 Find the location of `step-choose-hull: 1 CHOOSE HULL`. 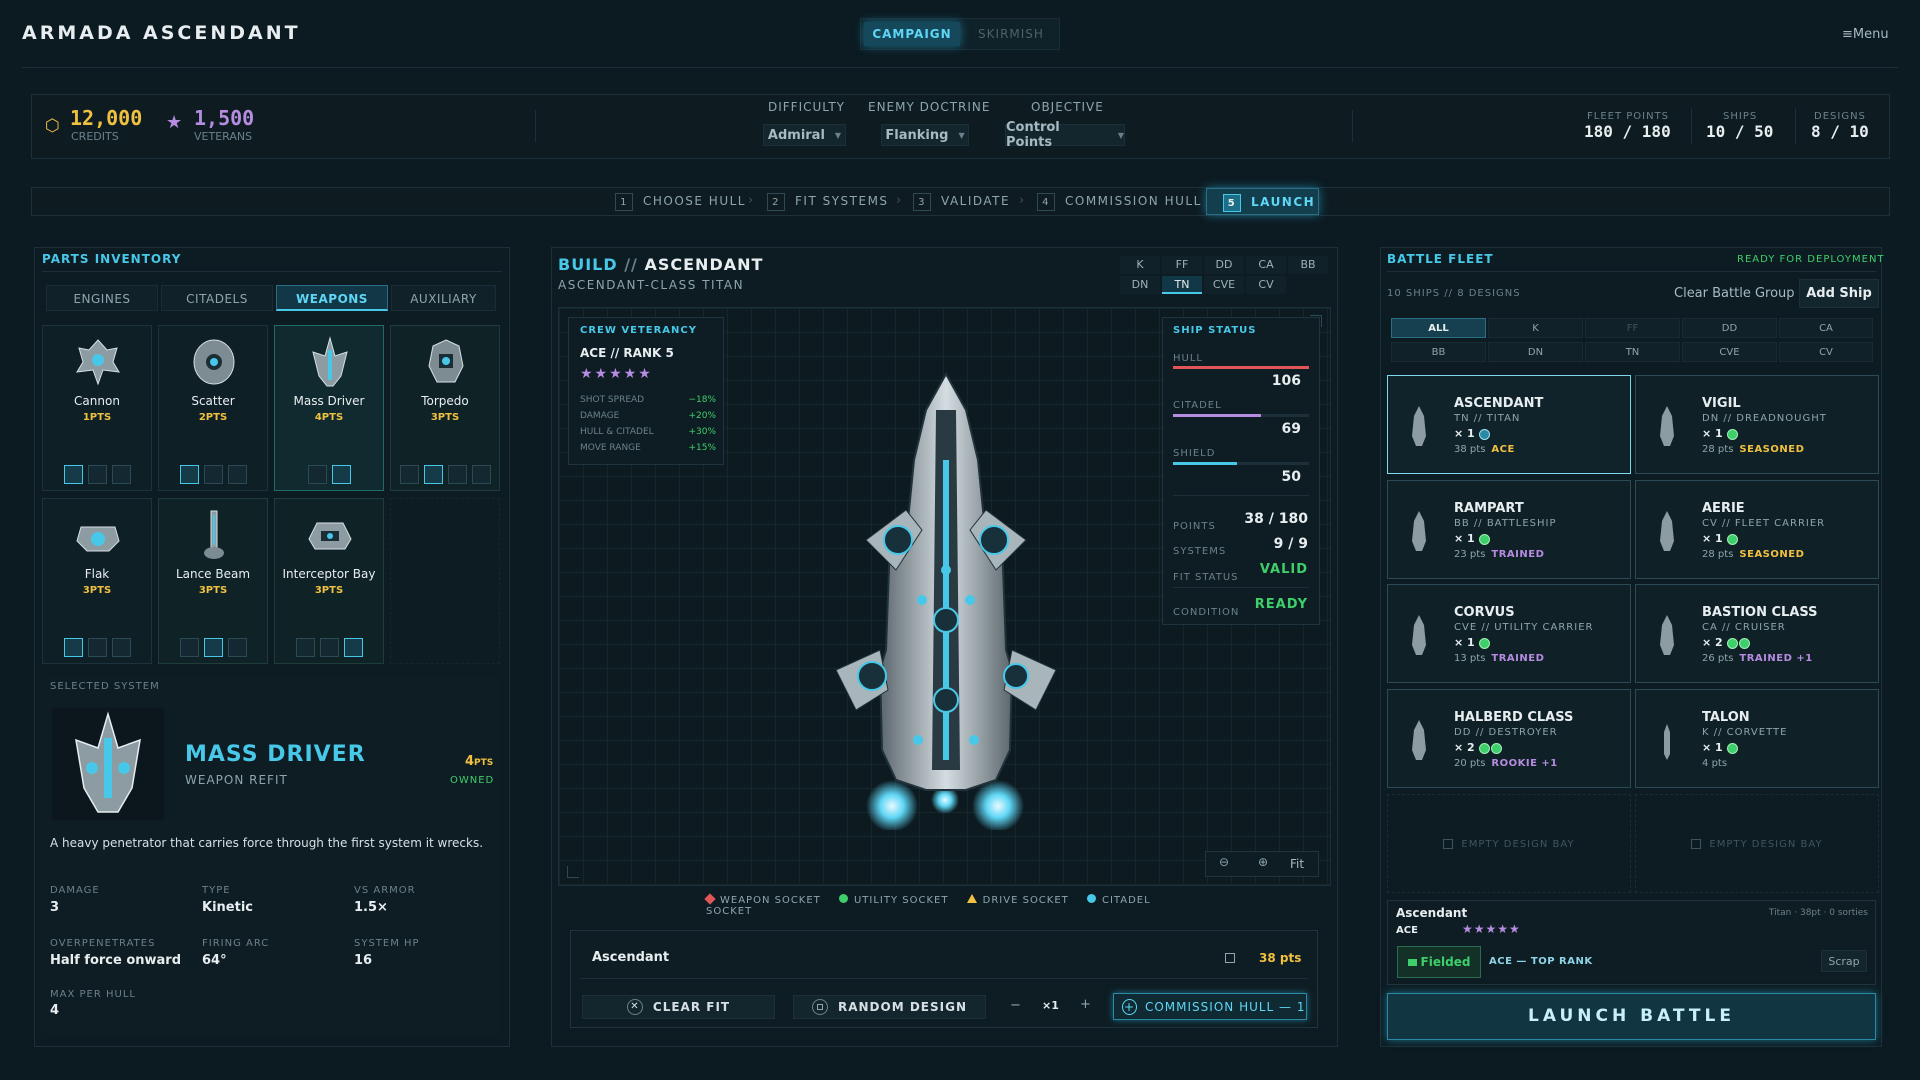

step-choose-hull: 1 CHOOSE HULL is located at coordinates (680, 201).